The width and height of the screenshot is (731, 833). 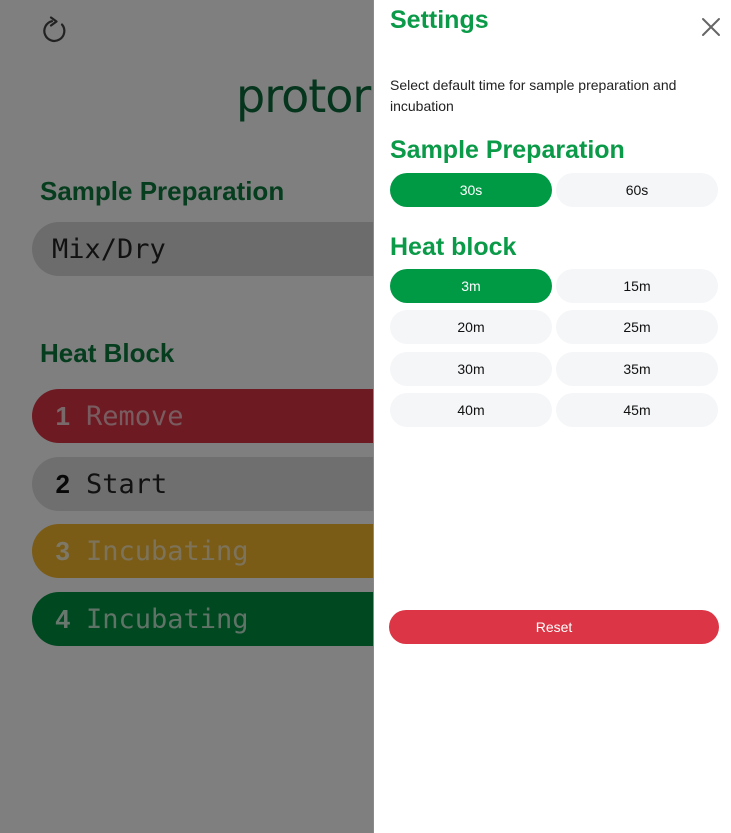 What do you see at coordinates (471, 286) in the screenshot?
I see `heat-block-option-3m: 3m` at bounding box center [471, 286].